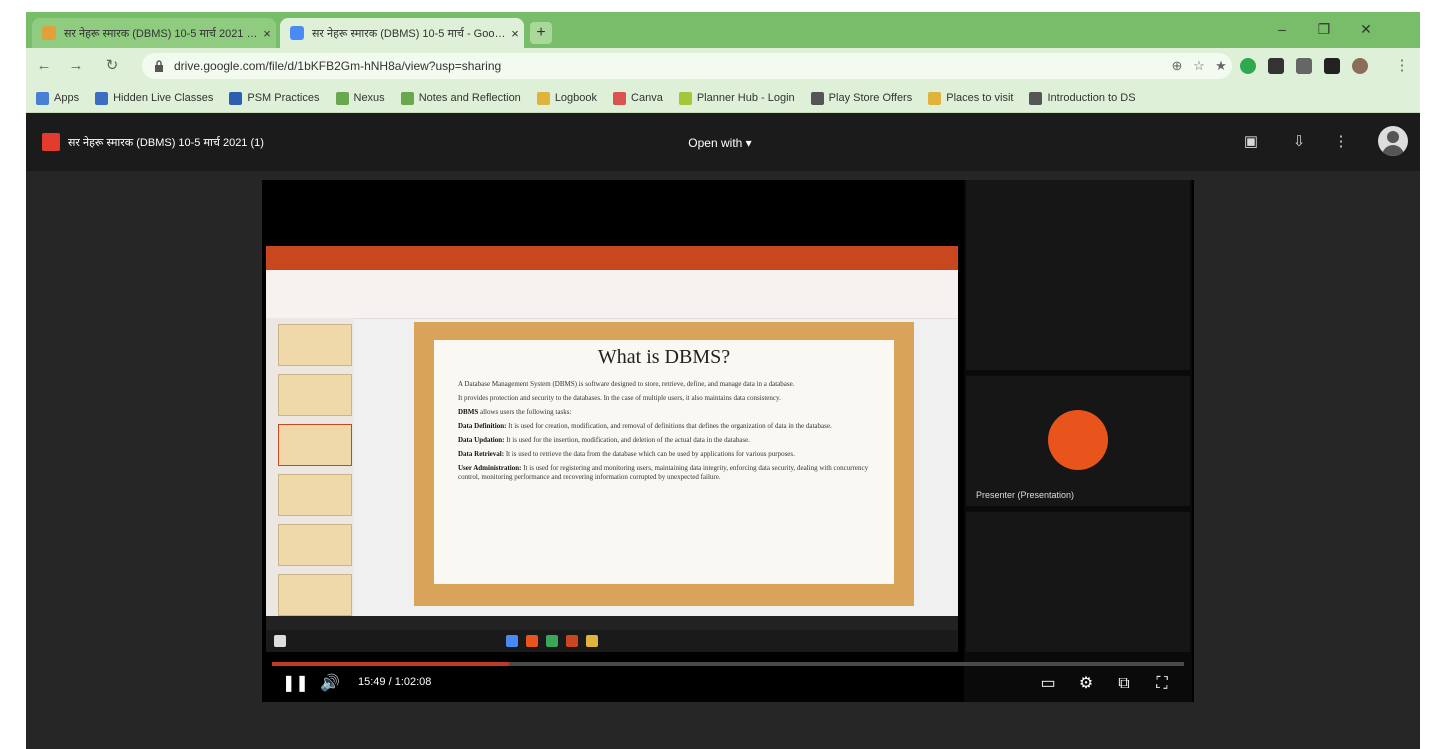 Image resolution: width=1433 pixels, height=749 pixels. I want to click on bookmark-star-icon: ★, so click(1221, 66).